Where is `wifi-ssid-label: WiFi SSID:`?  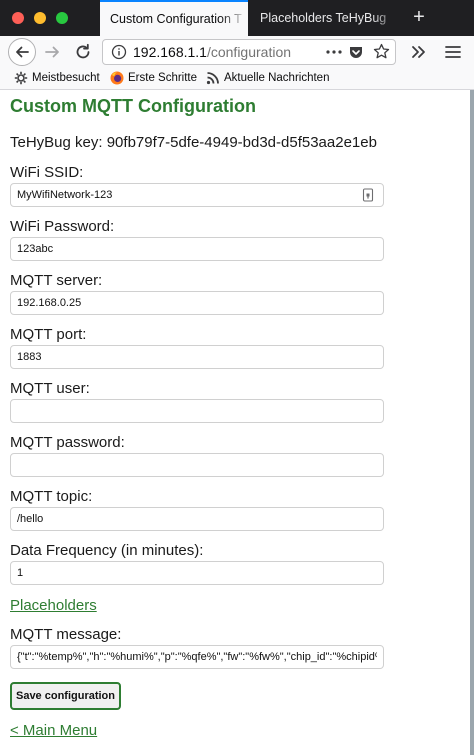
wifi-ssid-label: WiFi SSID: is located at coordinates (47, 172).